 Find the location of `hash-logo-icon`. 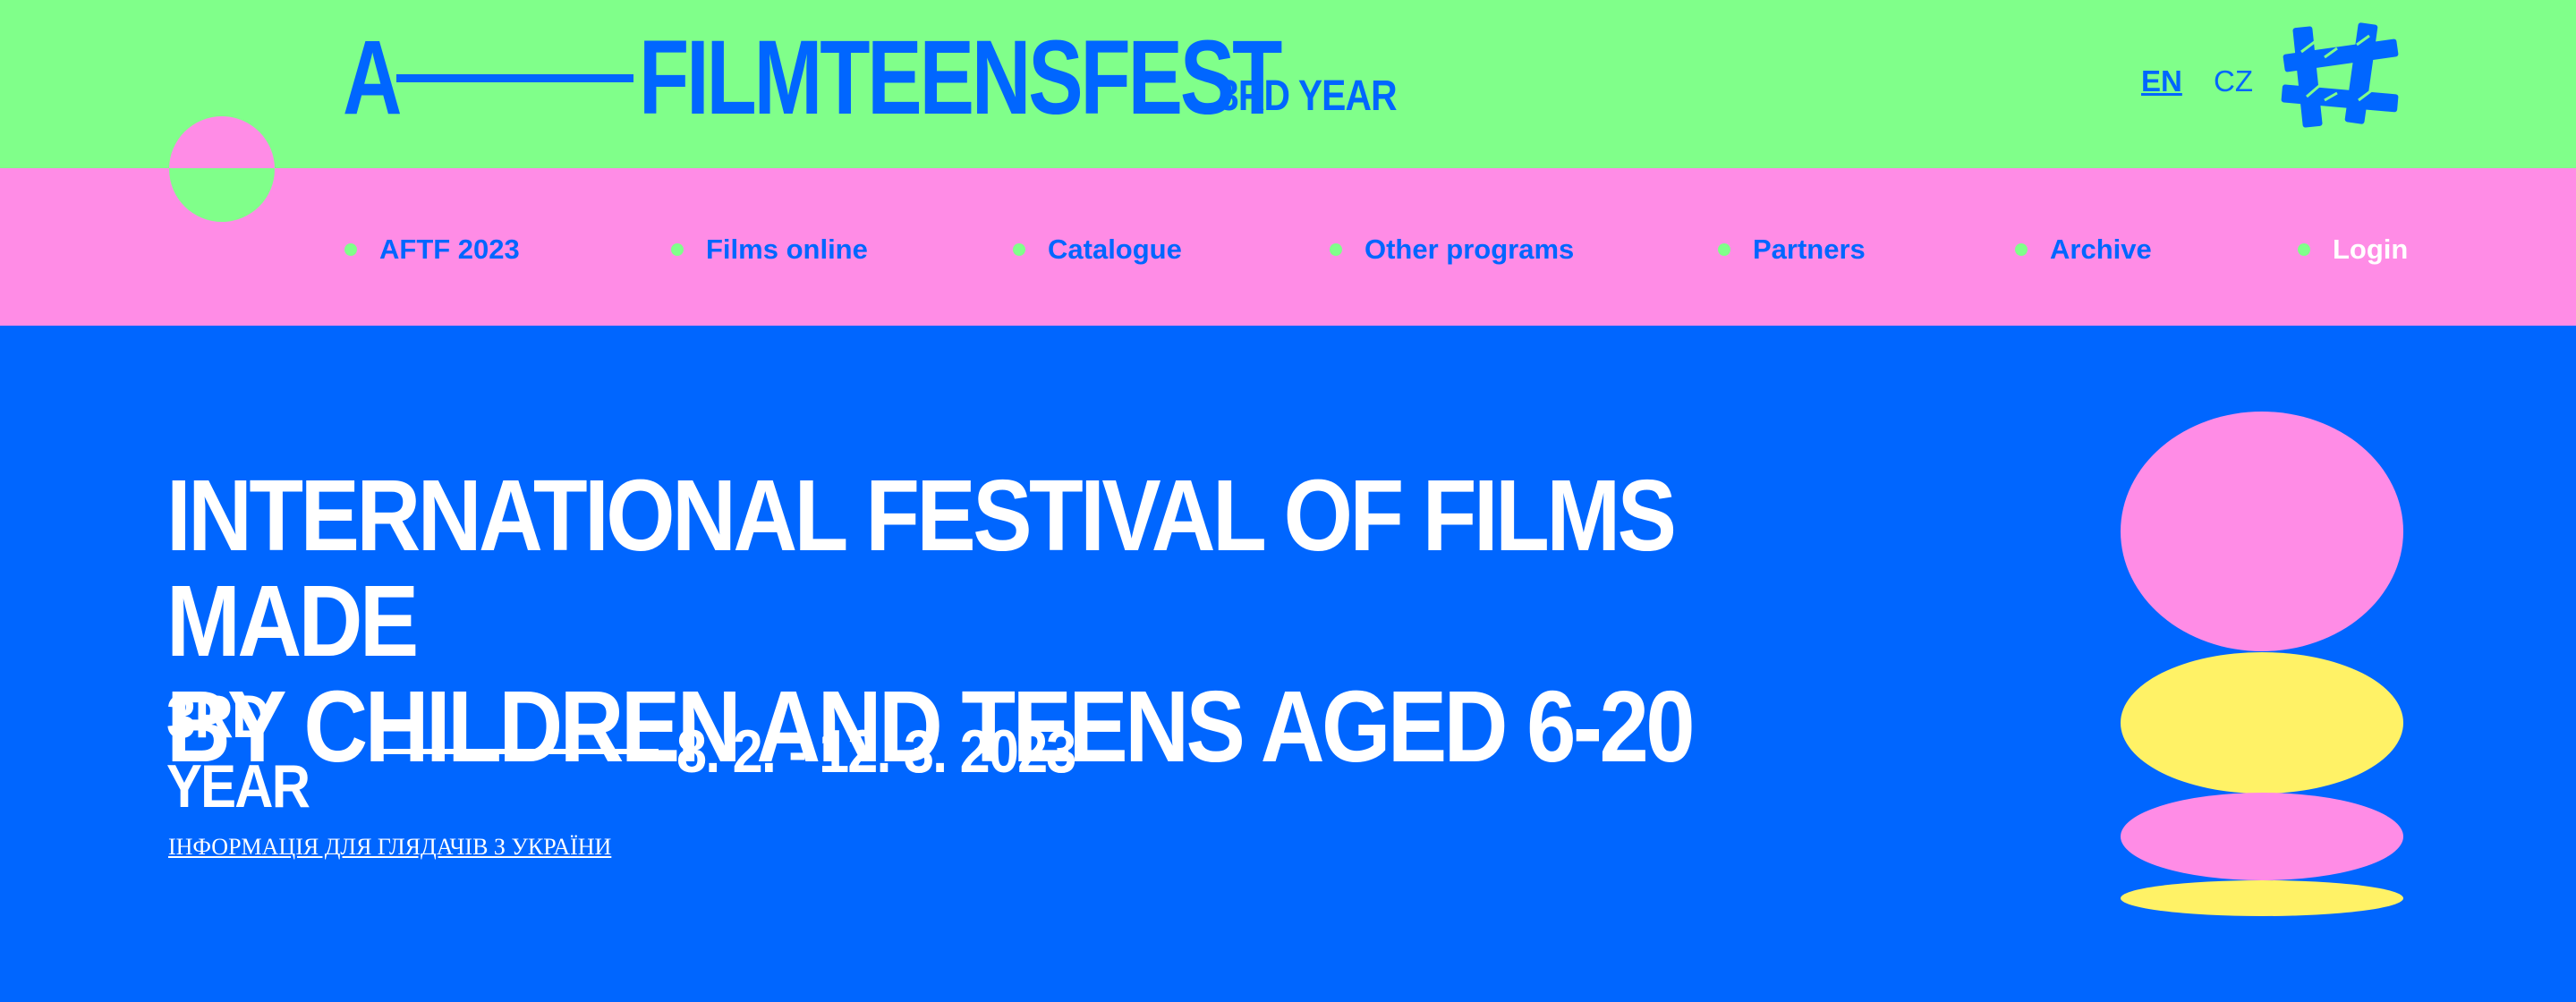

hash-logo-icon is located at coordinates (2341, 76).